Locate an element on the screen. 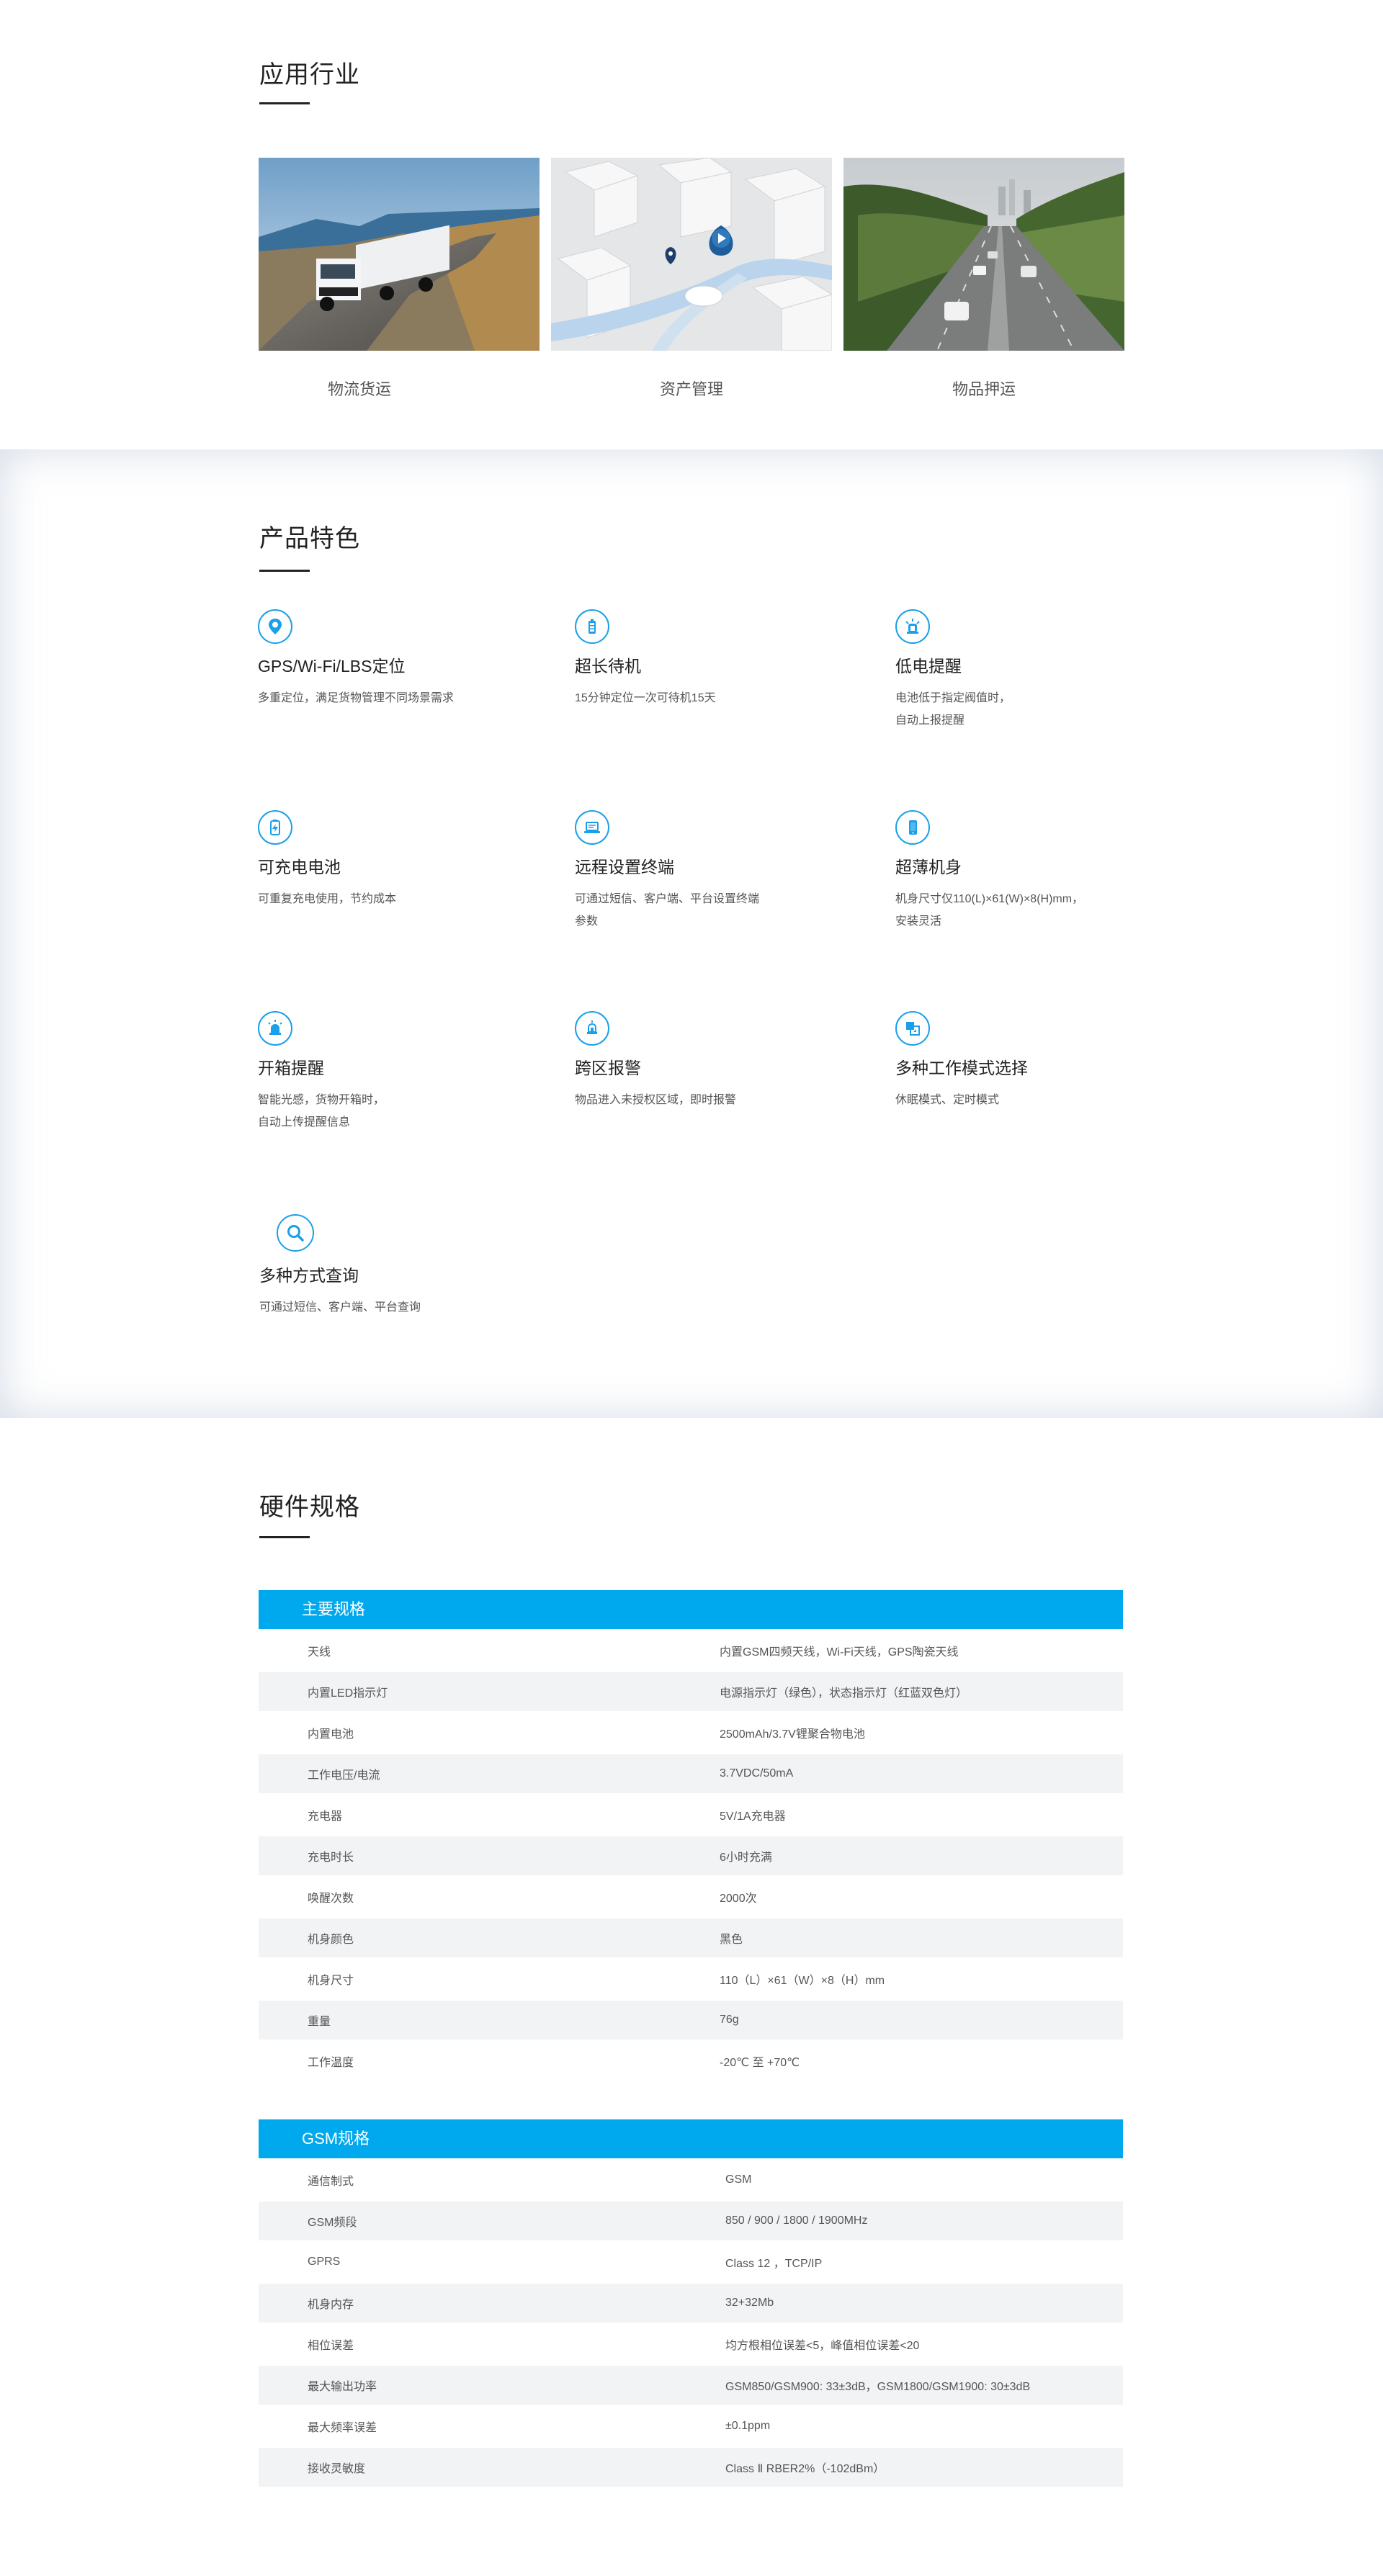 The width and height of the screenshot is (1383, 2576). bell-icon is located at coordinates (592, 1028).